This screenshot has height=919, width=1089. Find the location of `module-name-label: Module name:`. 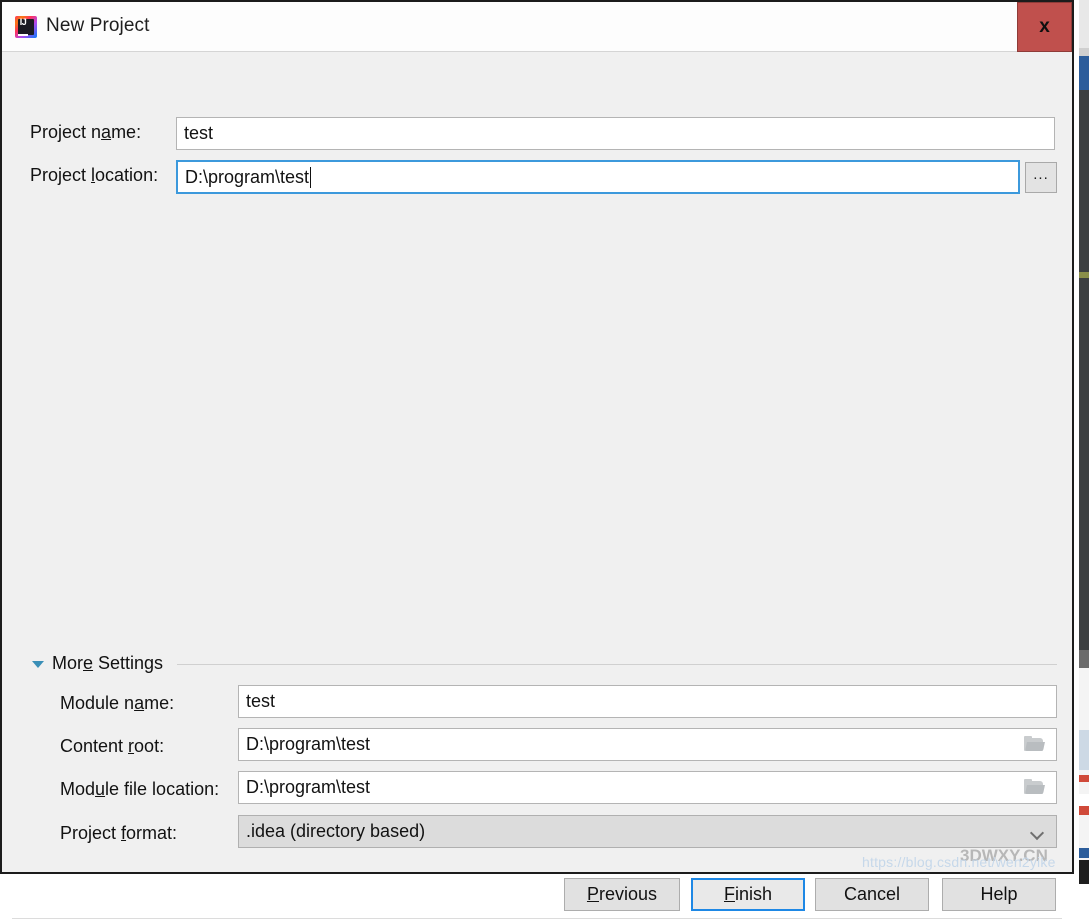

module-name-label: Module name: is located at coordinates (117, 703).